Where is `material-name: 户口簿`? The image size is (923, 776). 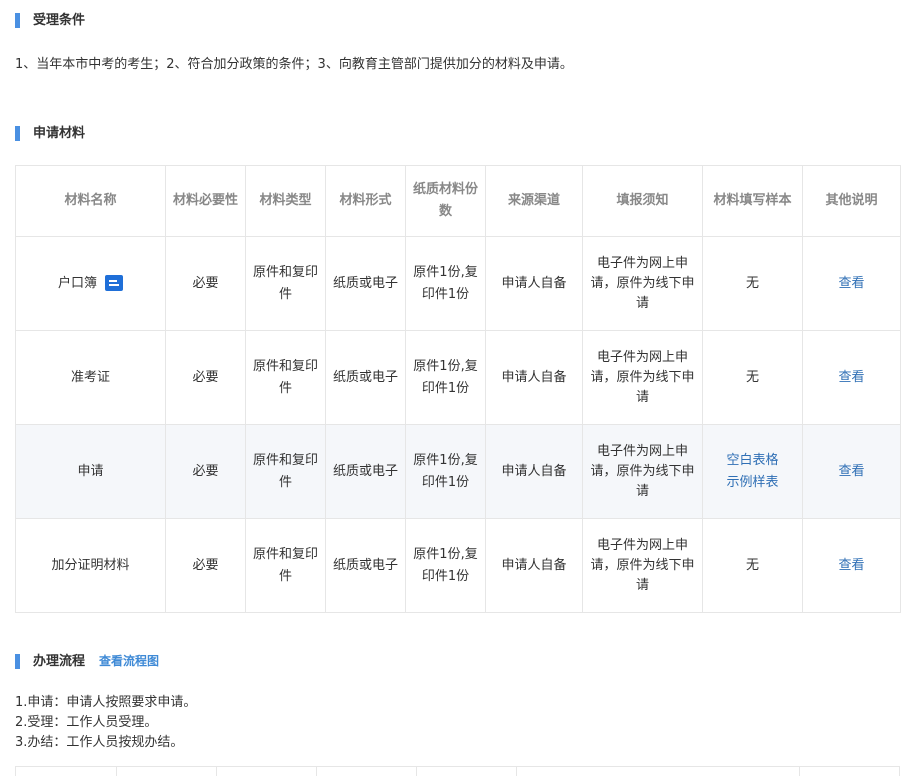 material-name: 户口簿 is located at coordinates (77, 283).